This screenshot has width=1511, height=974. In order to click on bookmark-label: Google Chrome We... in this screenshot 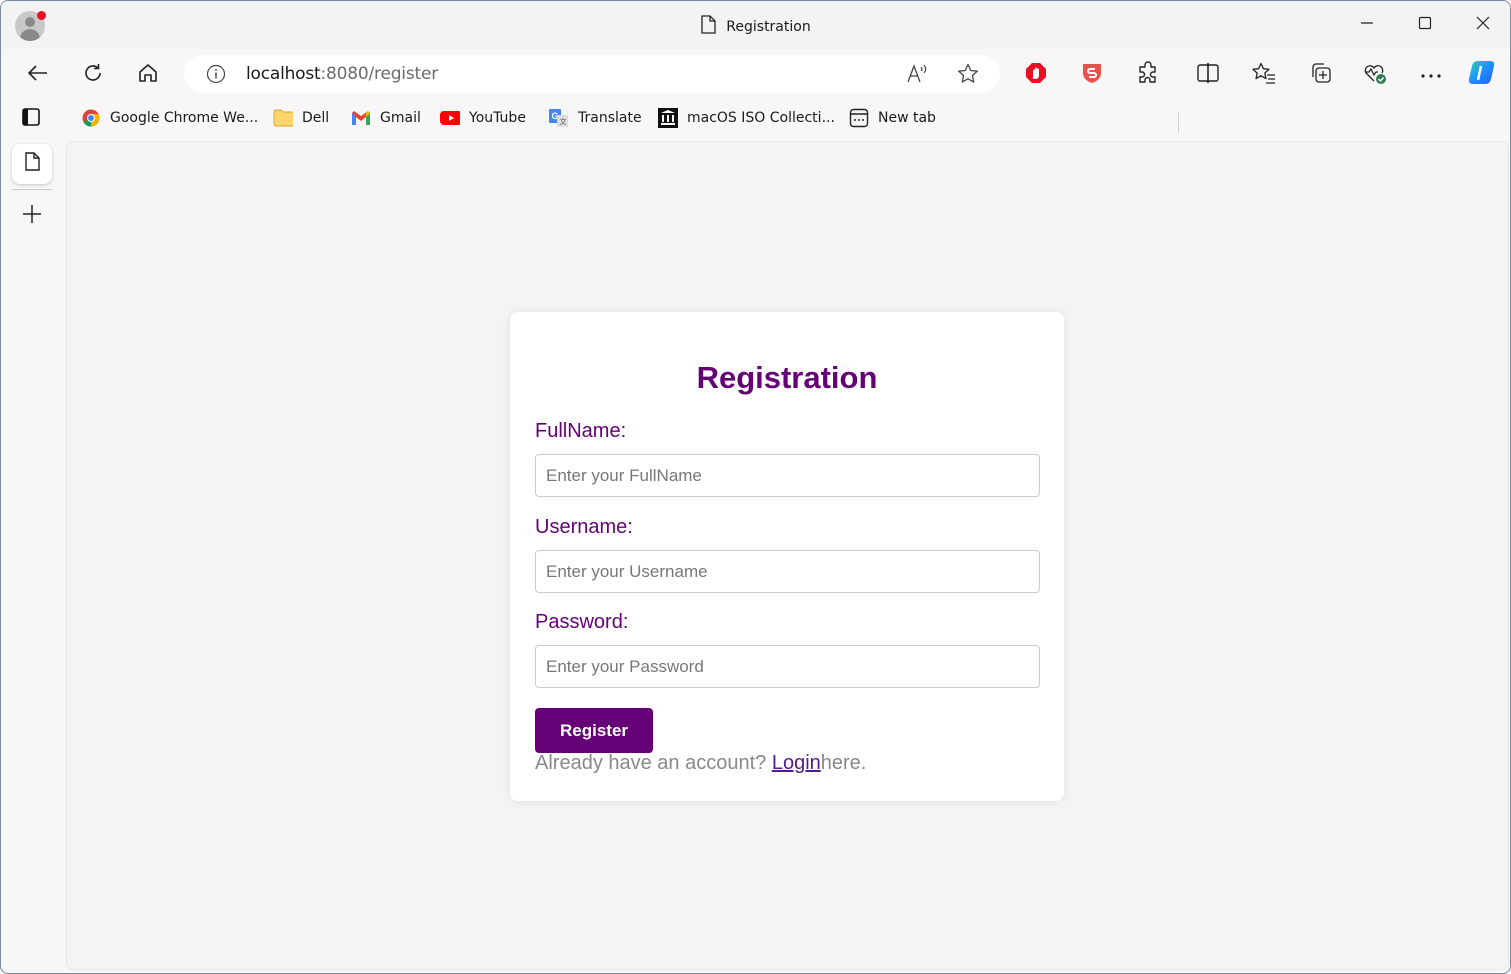, I will do `click(184, 118)`.